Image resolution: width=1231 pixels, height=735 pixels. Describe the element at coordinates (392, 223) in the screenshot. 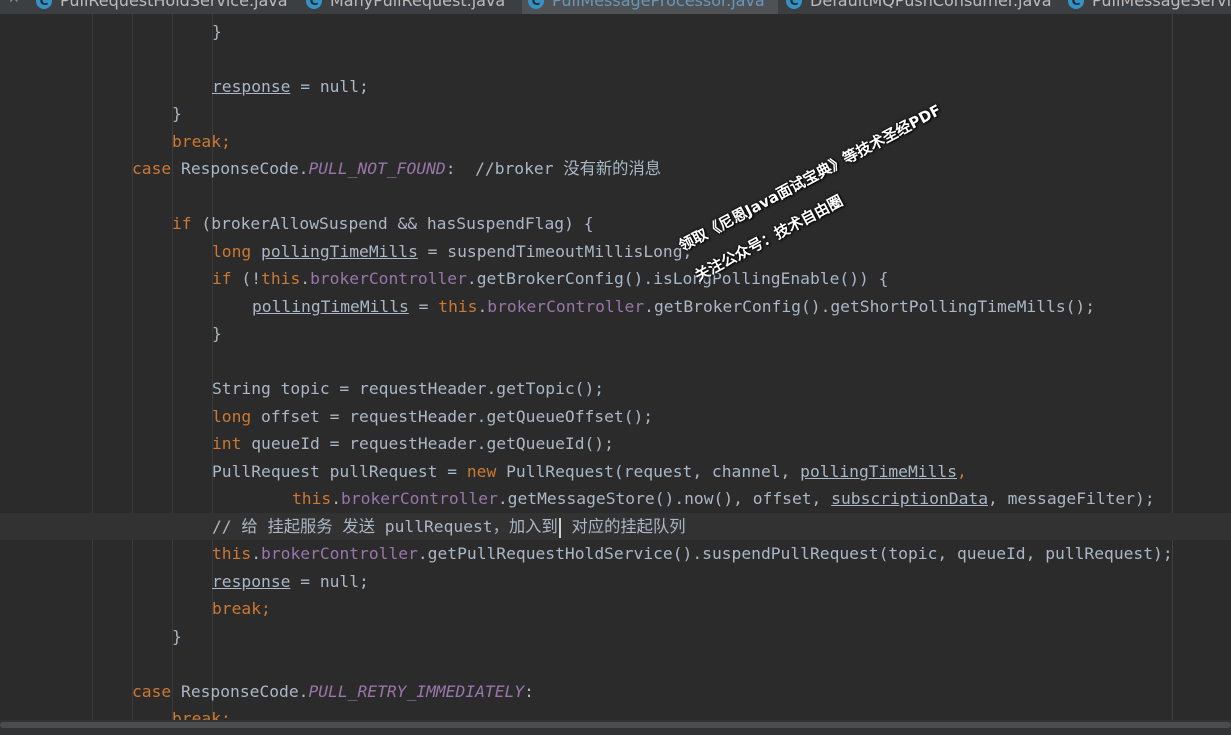

I see `code-text: (brokerAllowSuspend && hasSuspendFlag) {` at that location.